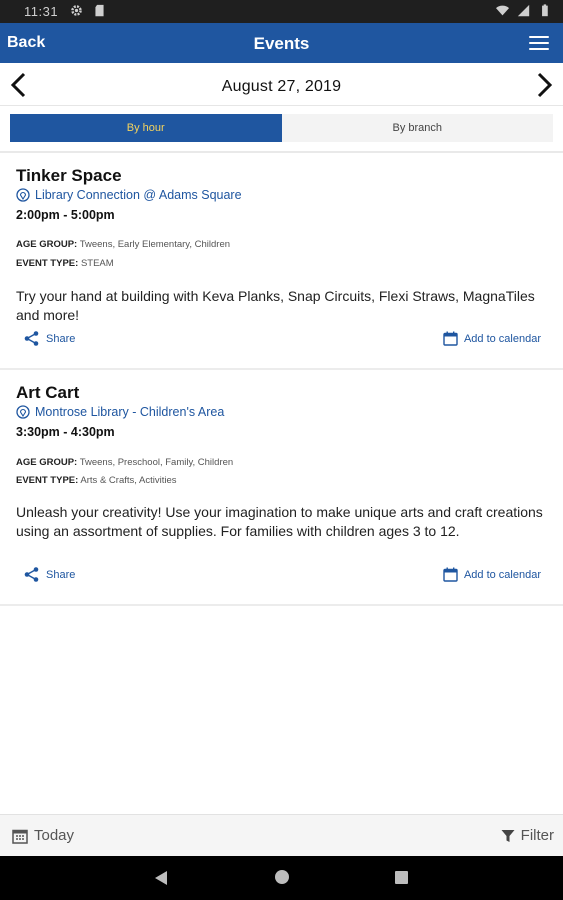  Describe the element at coordinates (65, 215) in the screenshot. I see `event-time: 2:00pm - 5:00pm` at that location.